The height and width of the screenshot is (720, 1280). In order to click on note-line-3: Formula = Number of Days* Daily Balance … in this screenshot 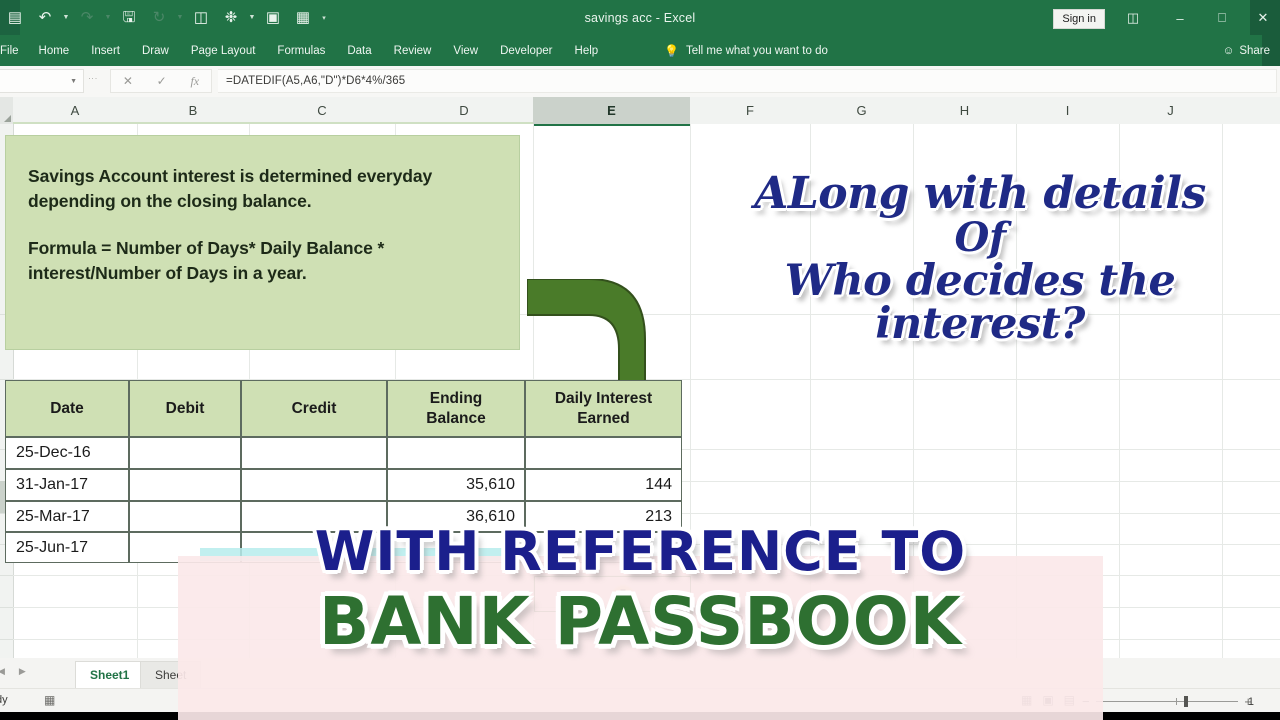, I will do `click(206, 247)`.